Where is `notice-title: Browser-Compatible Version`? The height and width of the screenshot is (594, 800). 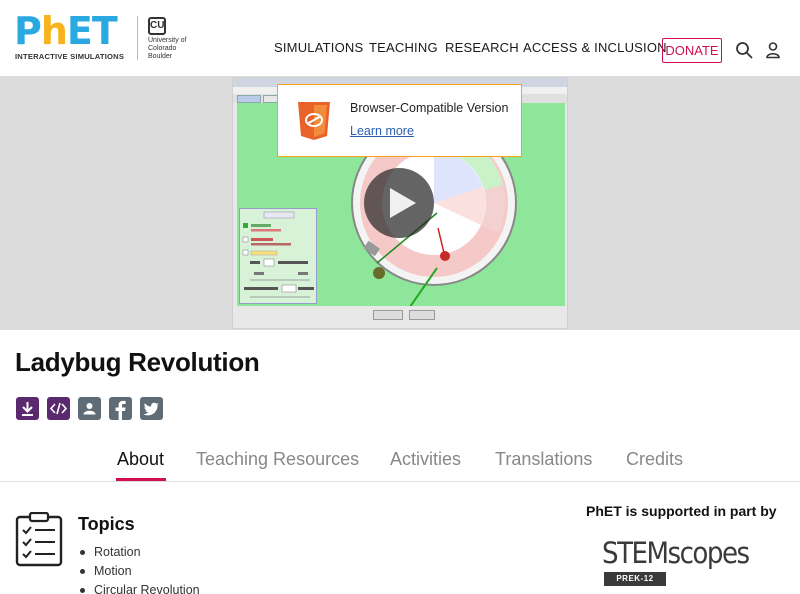 notice-title: Browser-Compatible Version is located at coordinates (429, 108).